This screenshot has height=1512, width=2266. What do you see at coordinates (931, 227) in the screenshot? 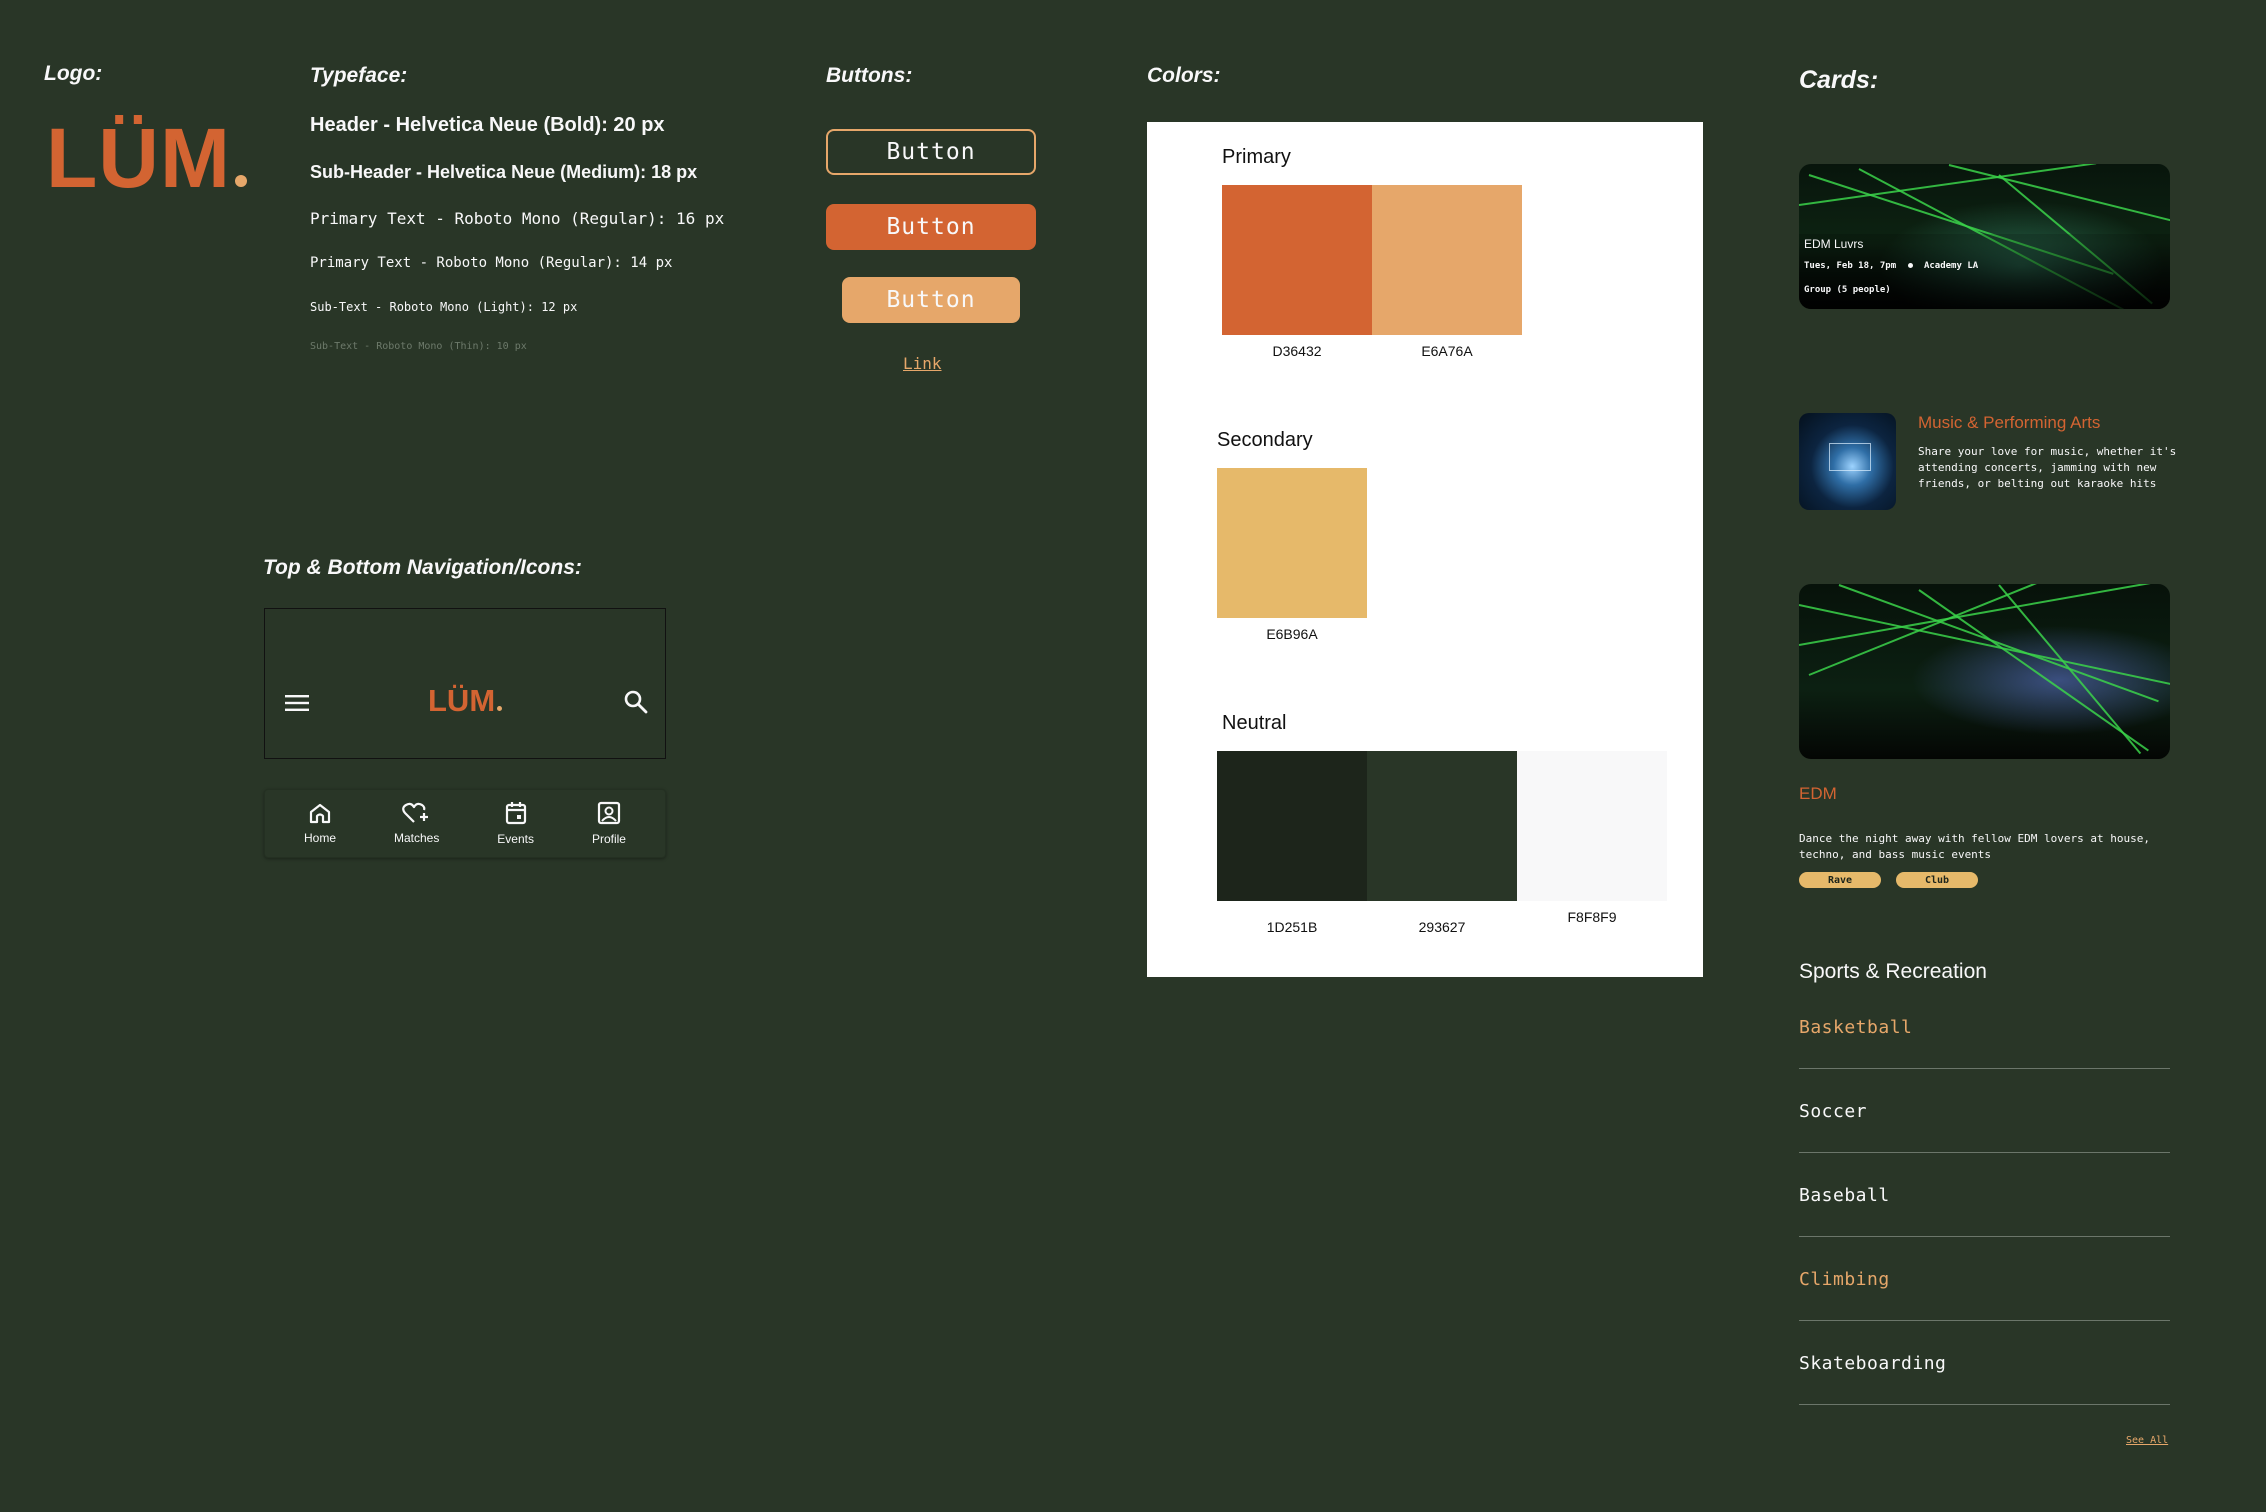
I see `primary-button: Button` at bounding box center [931, 227].